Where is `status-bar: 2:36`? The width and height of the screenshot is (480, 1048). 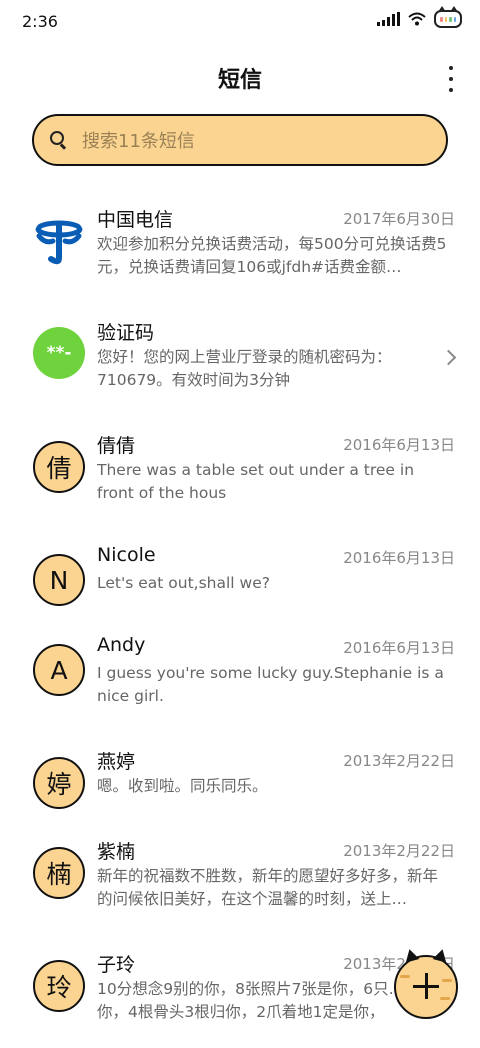
status-bar: 2:36 is located at coordinates (240, 22).